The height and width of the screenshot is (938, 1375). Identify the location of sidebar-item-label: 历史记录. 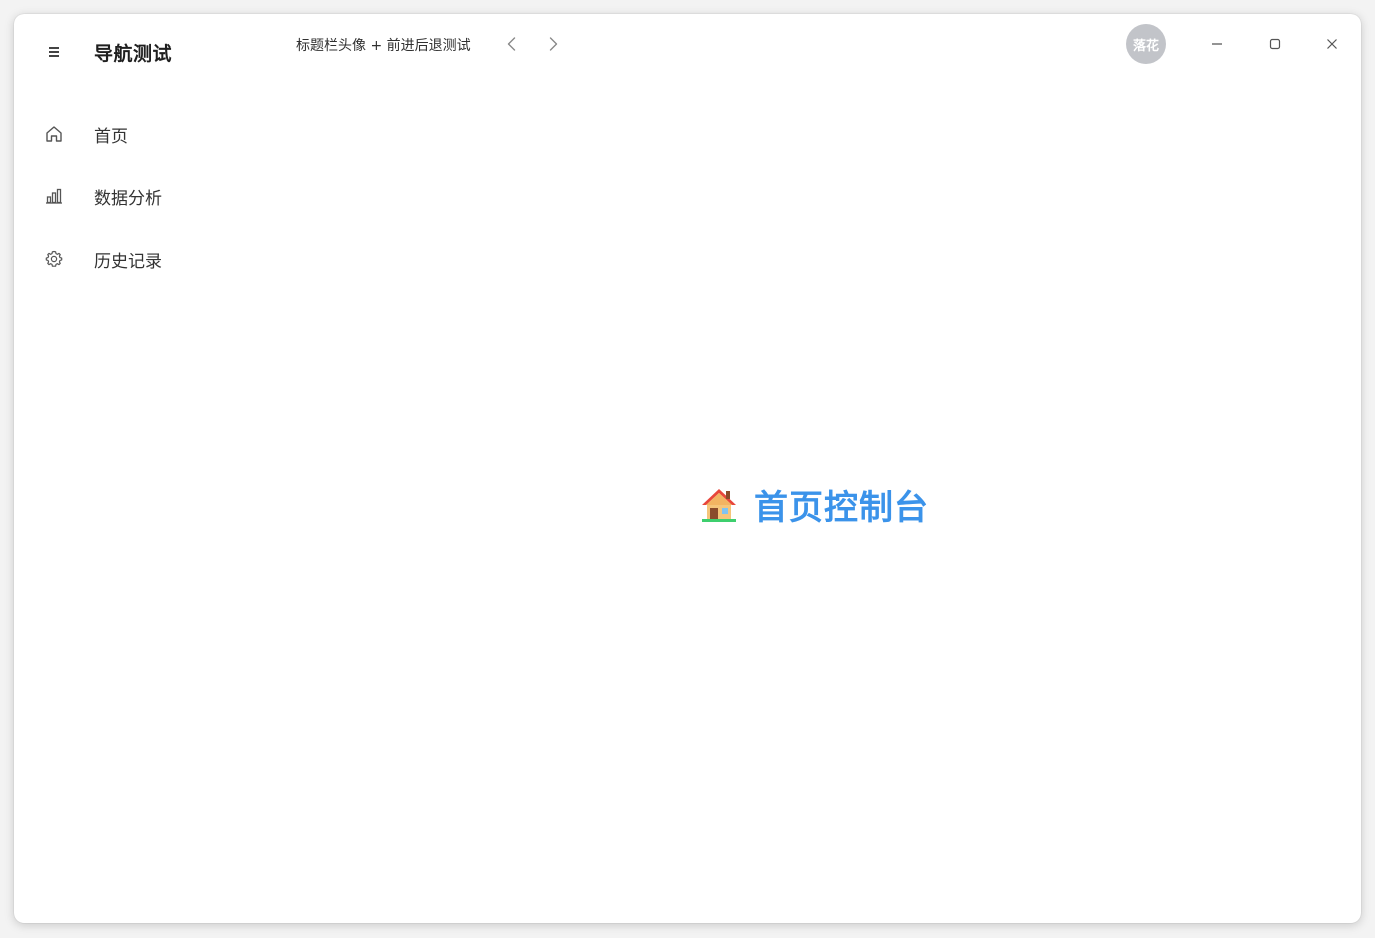
(128, 262).